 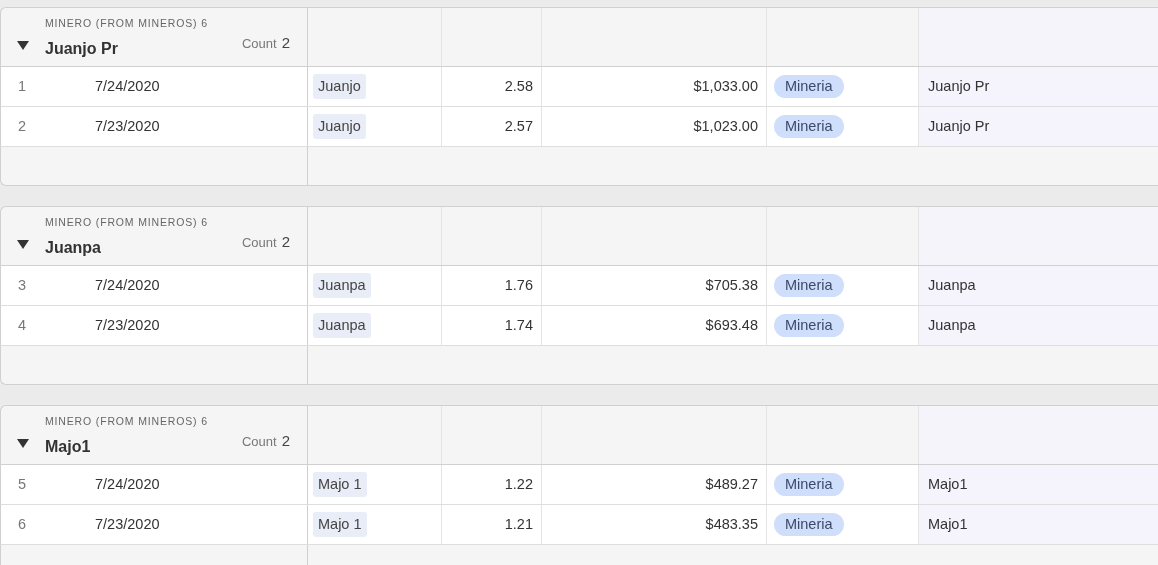 I want to click on group-name: Juanpa, so click(x=73, y=248).